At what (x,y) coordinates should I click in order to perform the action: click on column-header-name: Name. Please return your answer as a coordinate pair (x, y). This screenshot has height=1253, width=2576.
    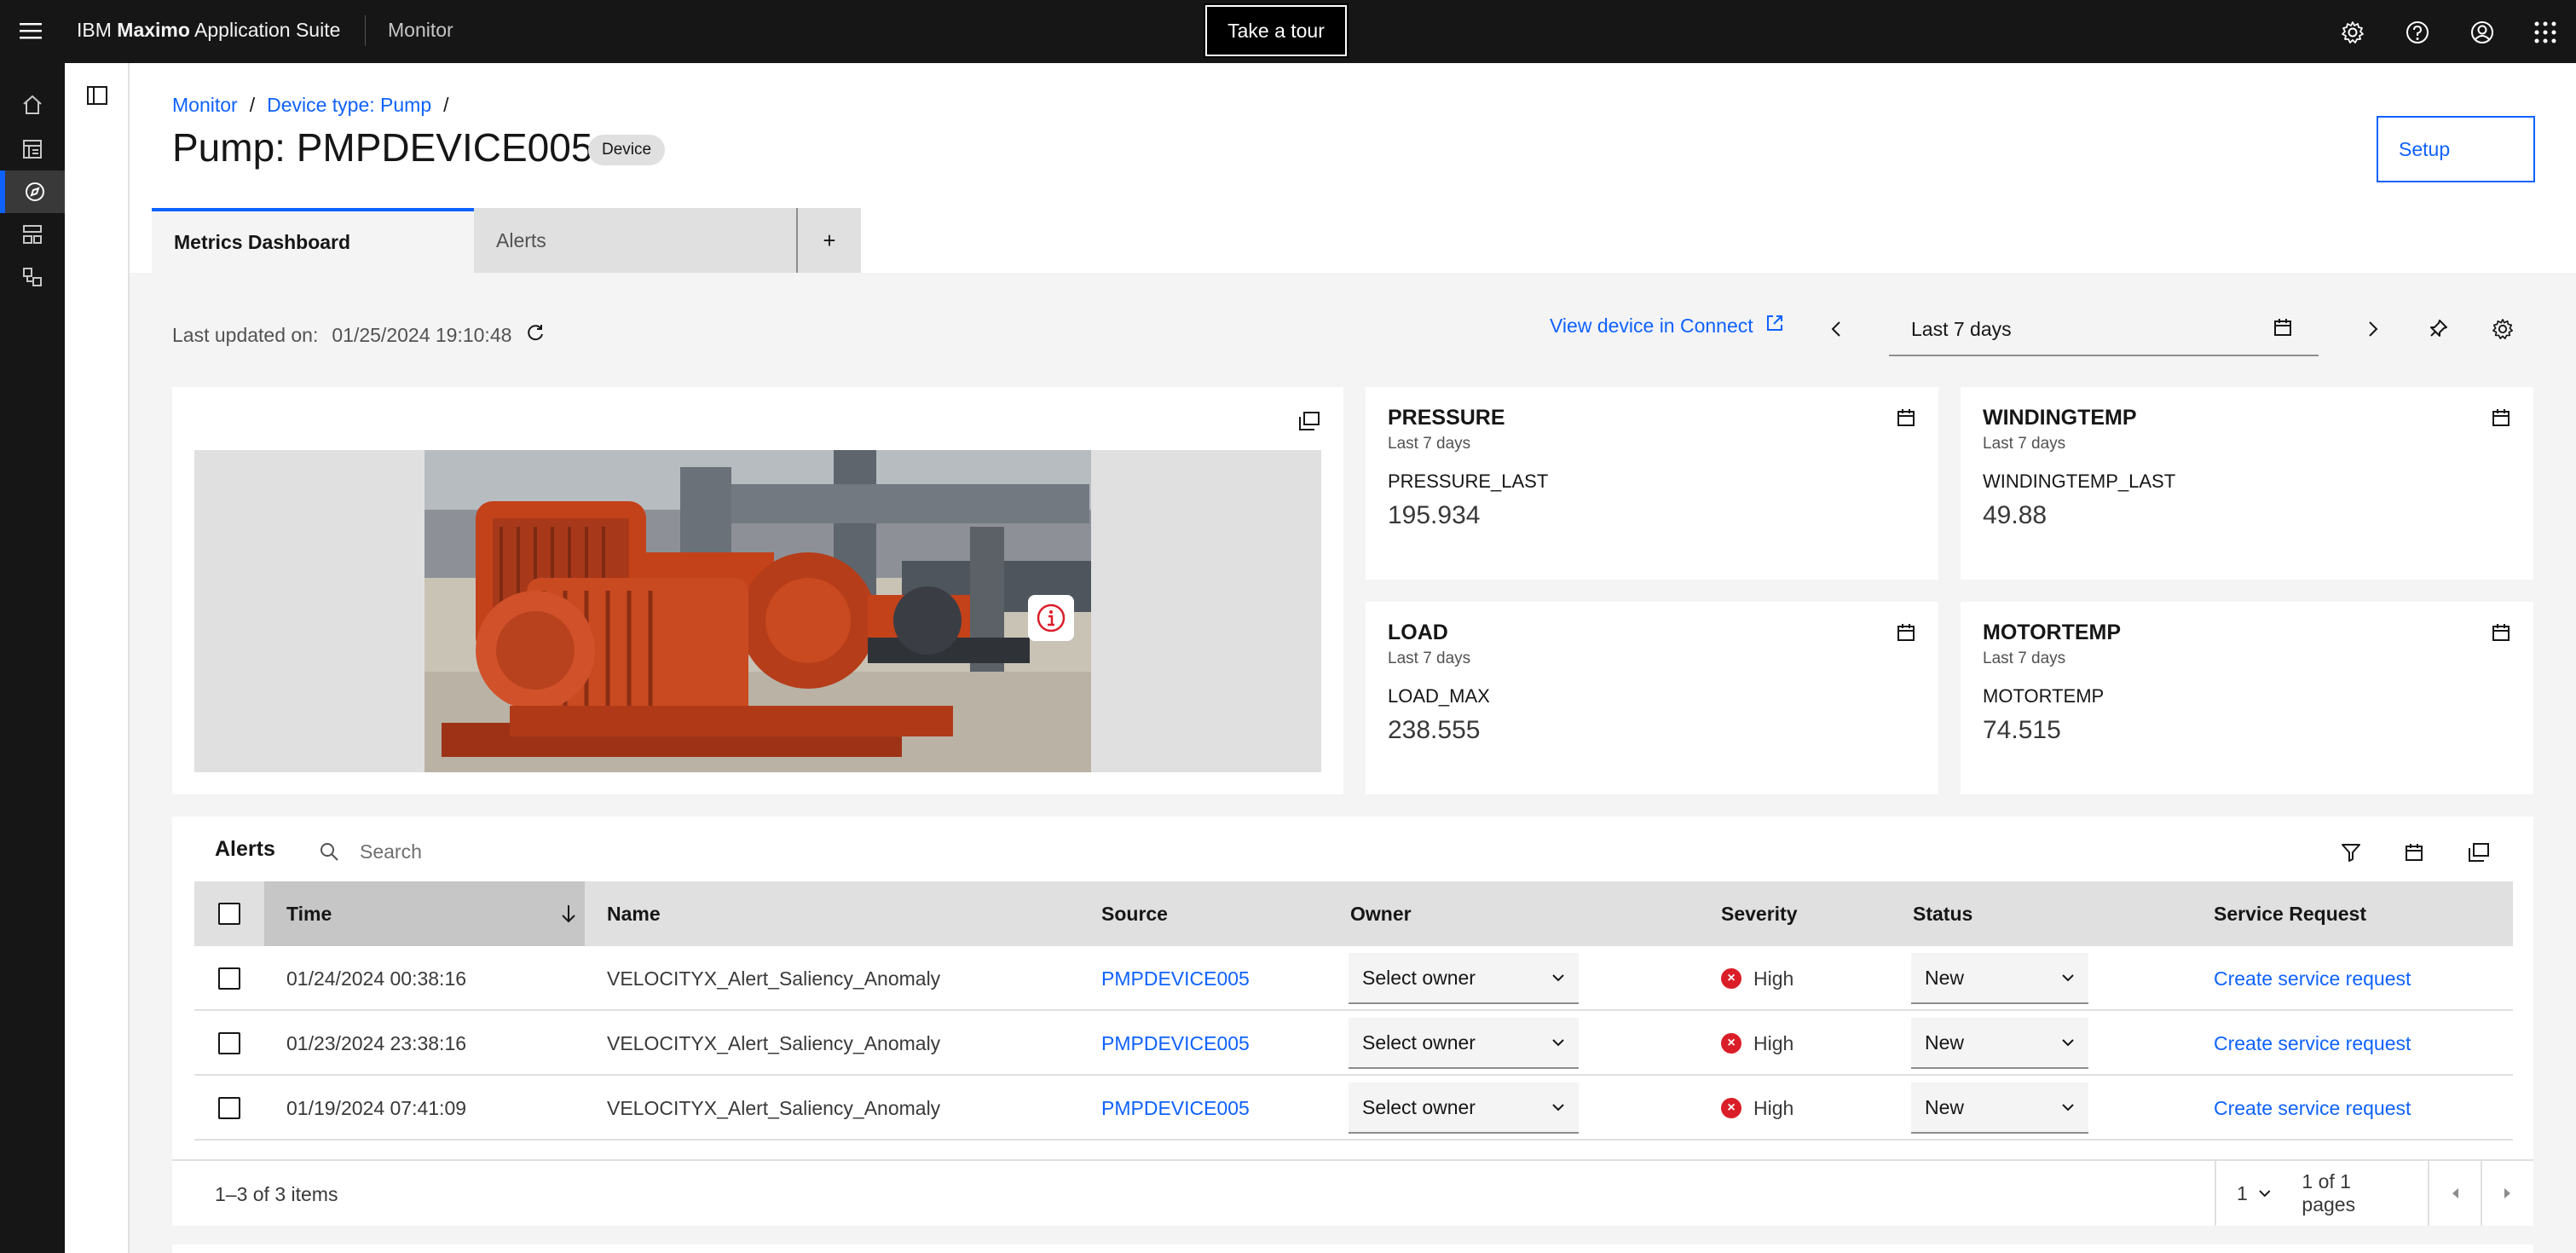
    Looking at the image, I should click on (634, 913).